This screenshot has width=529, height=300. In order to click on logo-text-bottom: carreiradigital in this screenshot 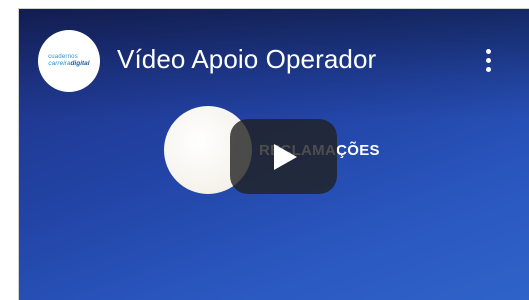, I will do `click(68, 64)`.